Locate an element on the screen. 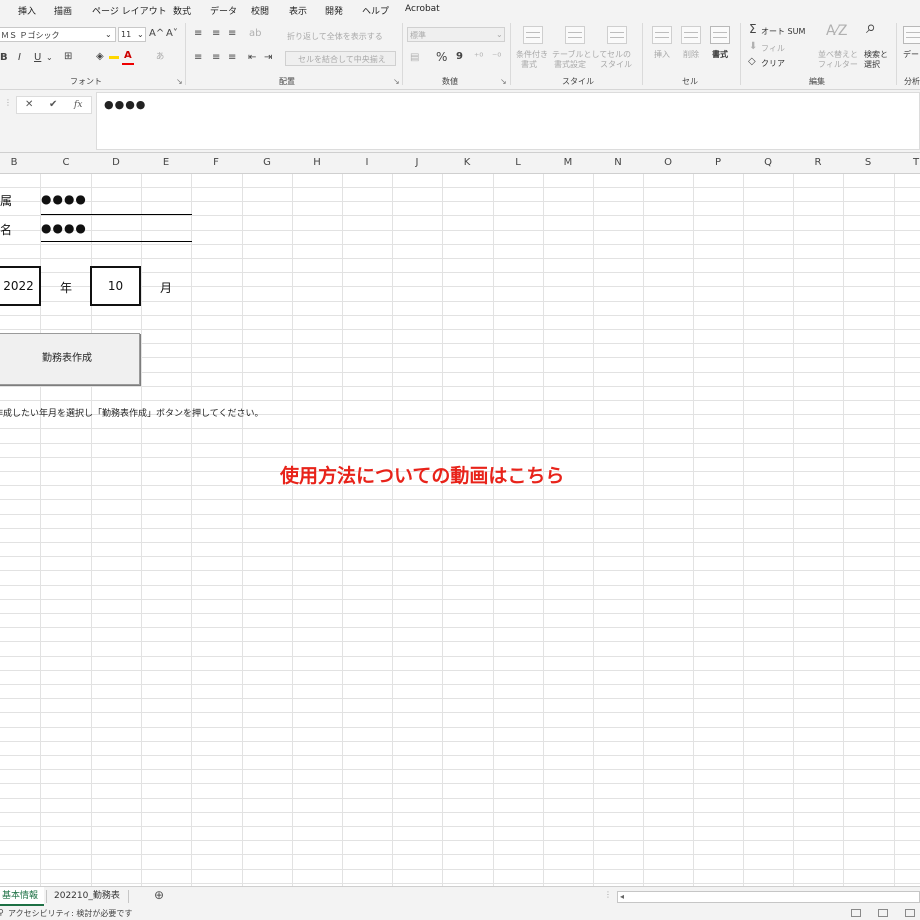 This screenshot has height=920, width=920. month-input: 10 is located at coordinates (115, 286).